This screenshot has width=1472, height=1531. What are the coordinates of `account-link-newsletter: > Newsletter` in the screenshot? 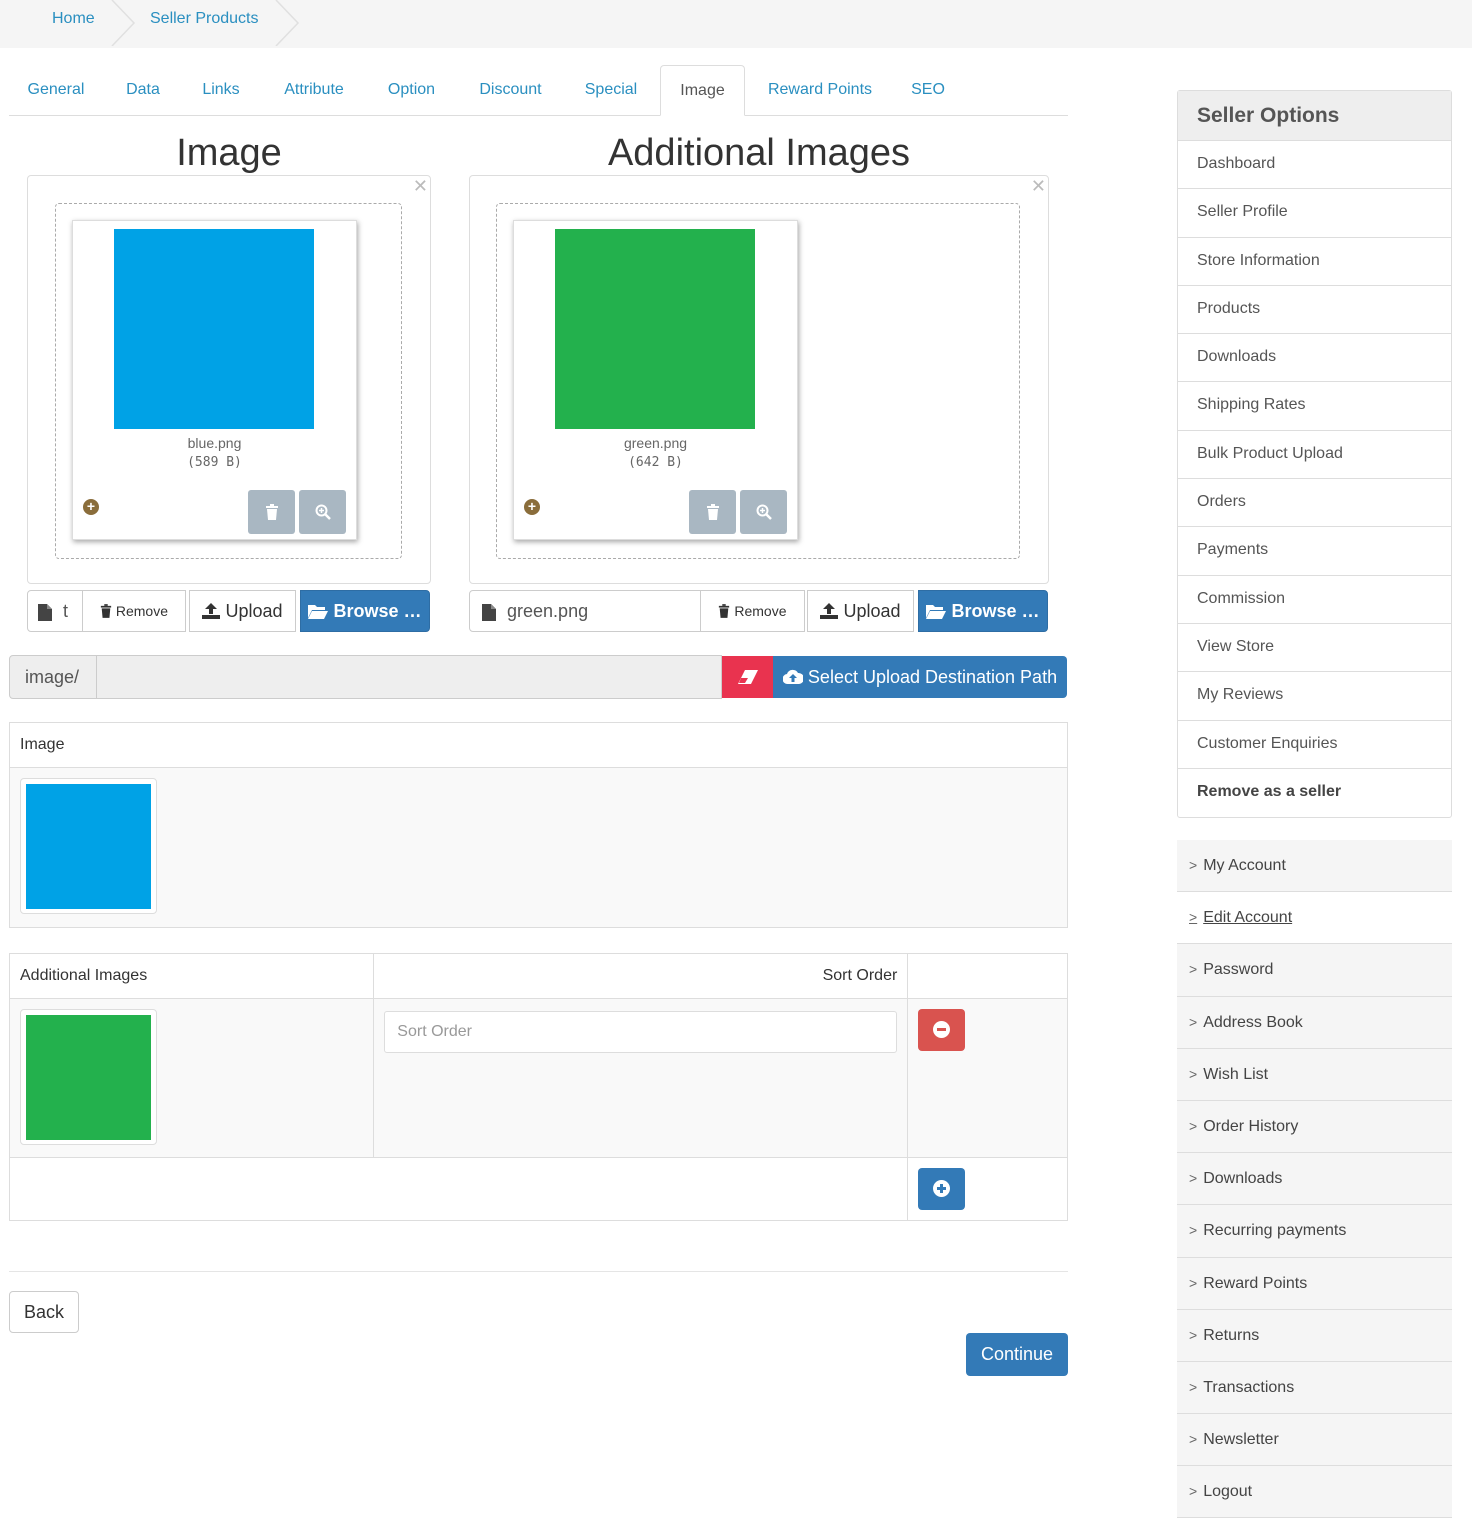 It's located at (1314, 1440).